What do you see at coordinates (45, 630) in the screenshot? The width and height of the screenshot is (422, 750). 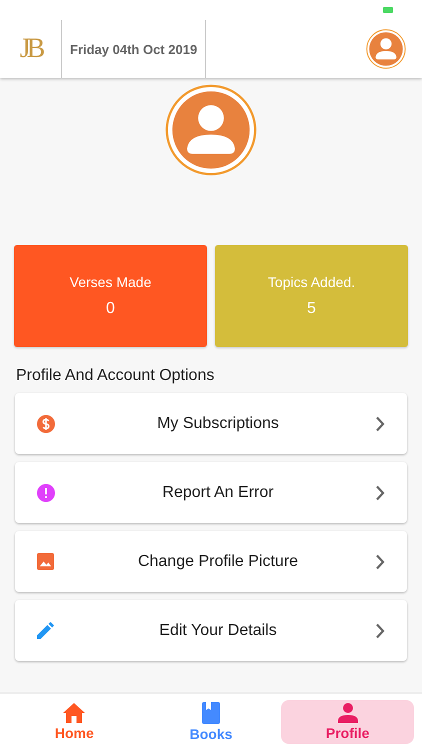 I see `pencil-icon` at bounding box center [45, 630].